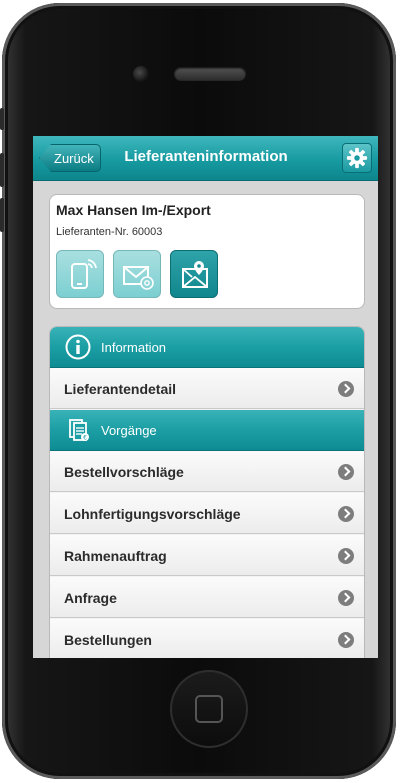  I want to click on settings-button, so click(357, 158).